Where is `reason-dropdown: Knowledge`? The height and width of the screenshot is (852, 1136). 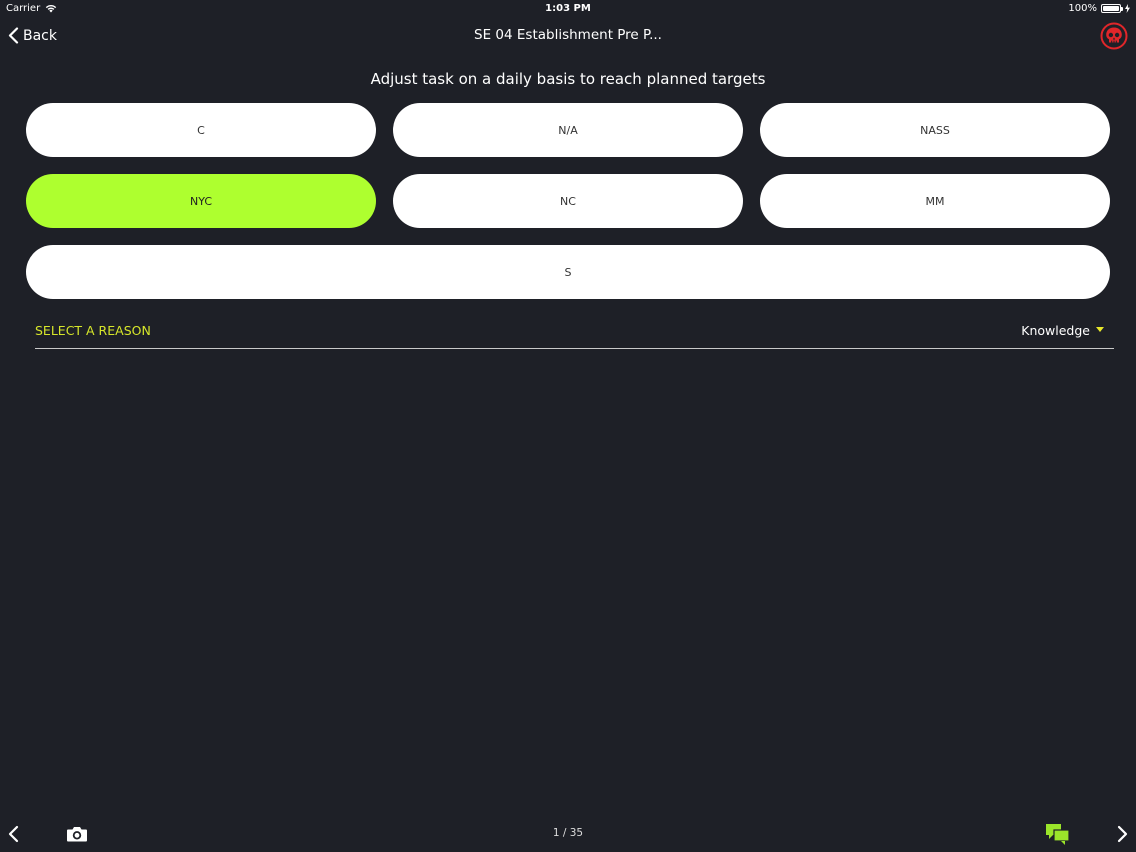 reason-dropdown: Knowledge is located at coordinates (1062, 330).